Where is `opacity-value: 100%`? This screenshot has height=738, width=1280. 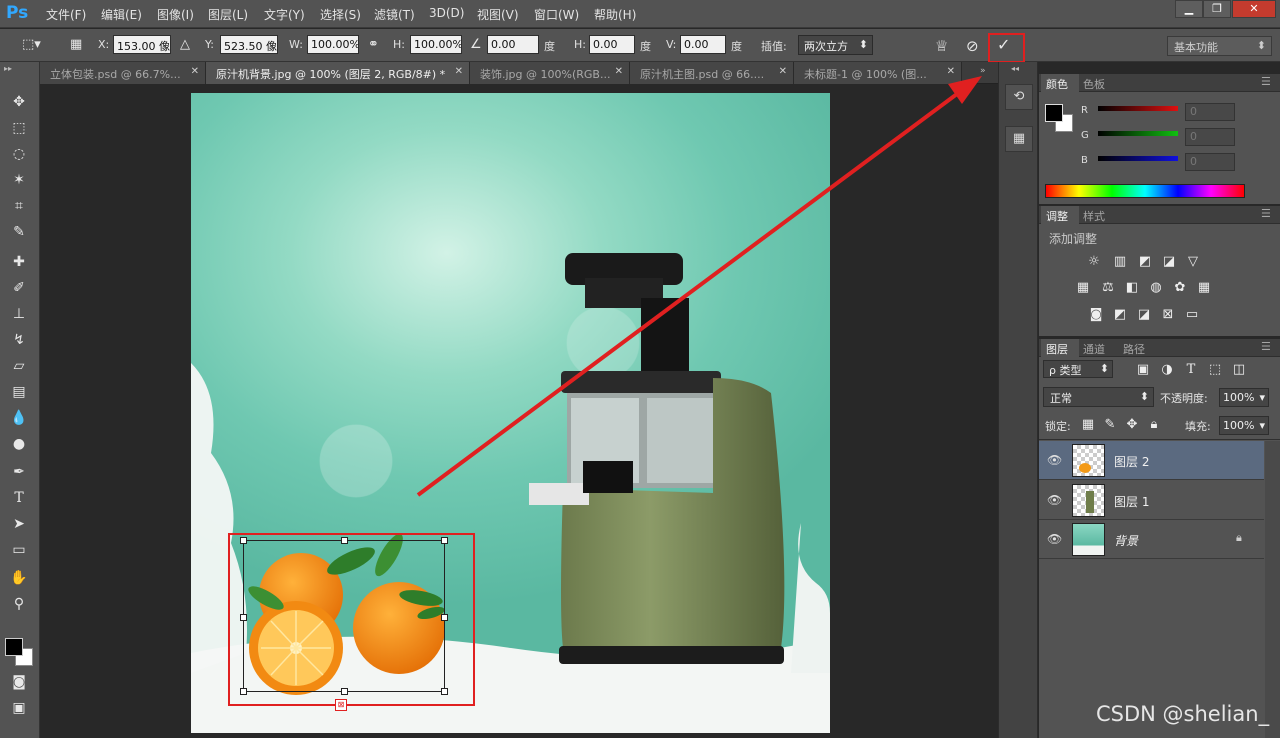
opacity-value: 100% is located at coordinates (1239, 397).